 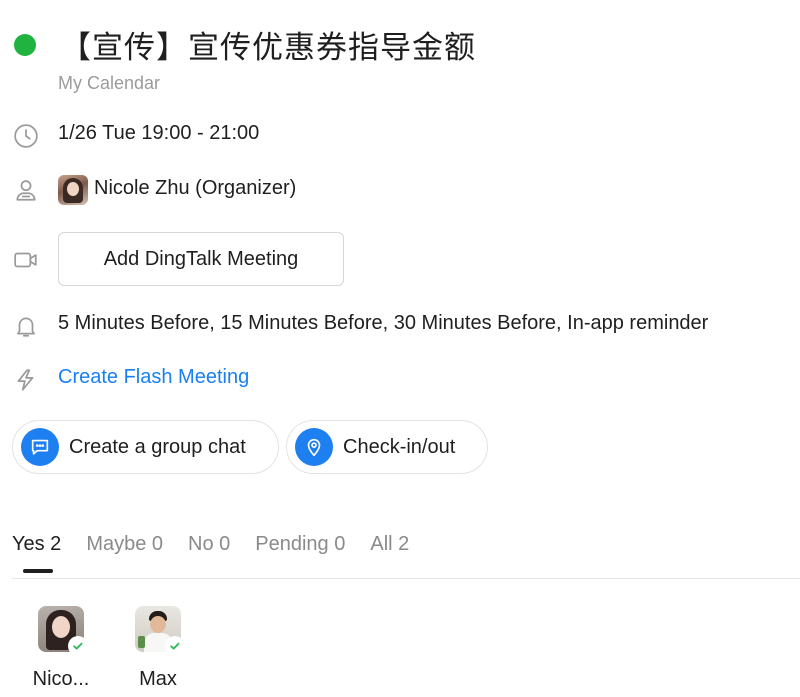 I want to click on video-icon, so click(x=26, y=260).